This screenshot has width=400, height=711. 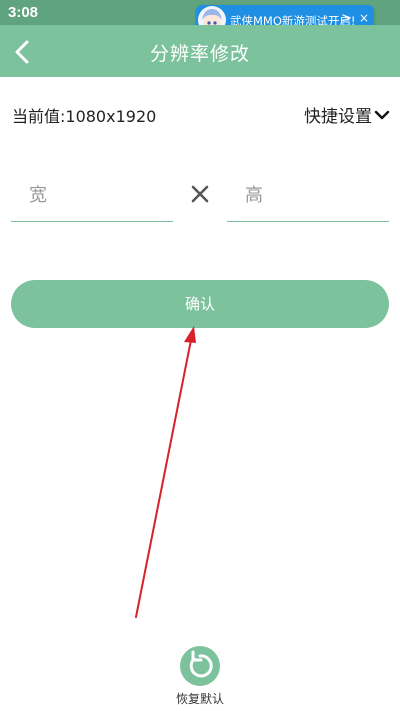 I want to click on page-title: 分辨率修改, so click(x=199, y=54).